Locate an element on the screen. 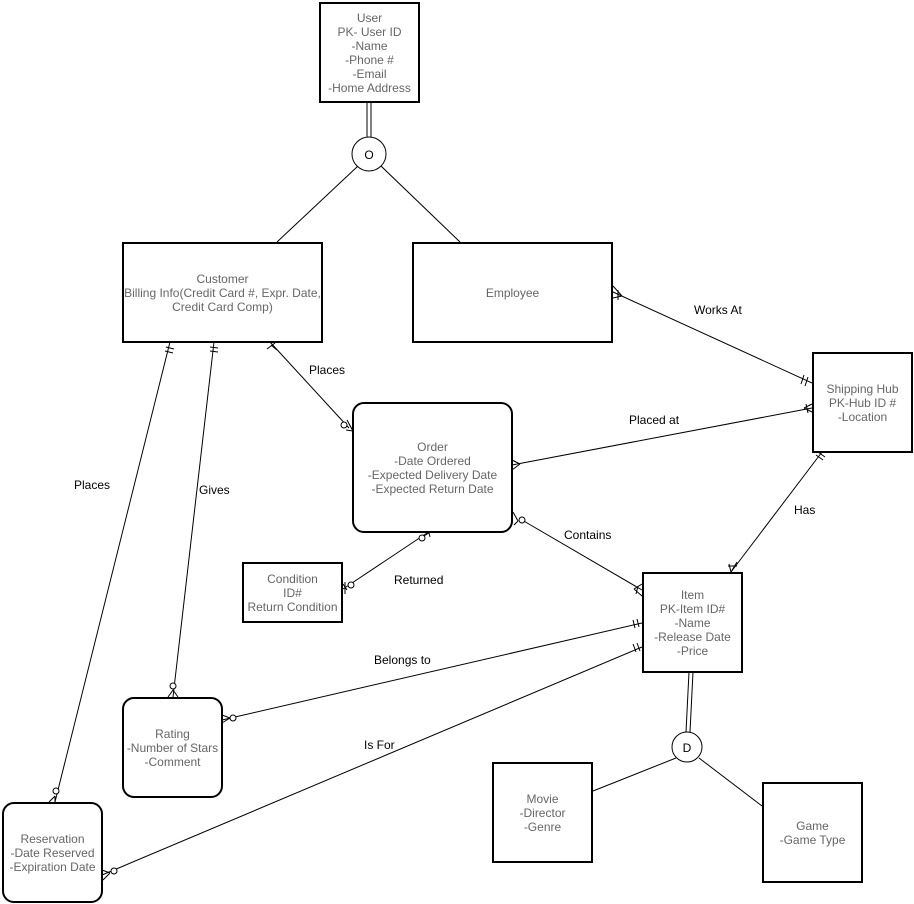 This screenshot has height=904, width=914. overlap-to-customer-line is located at coordinates (317, 204).